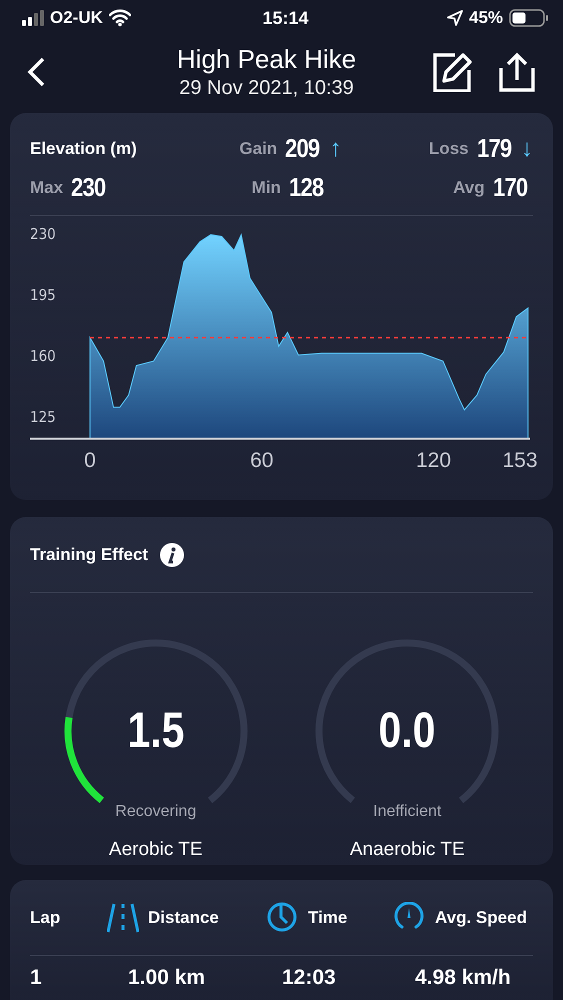  What do you see at coordinates (520, 460) in the screenshot?
I see `x-tick-label: 153` at bounding box center [520, 460].